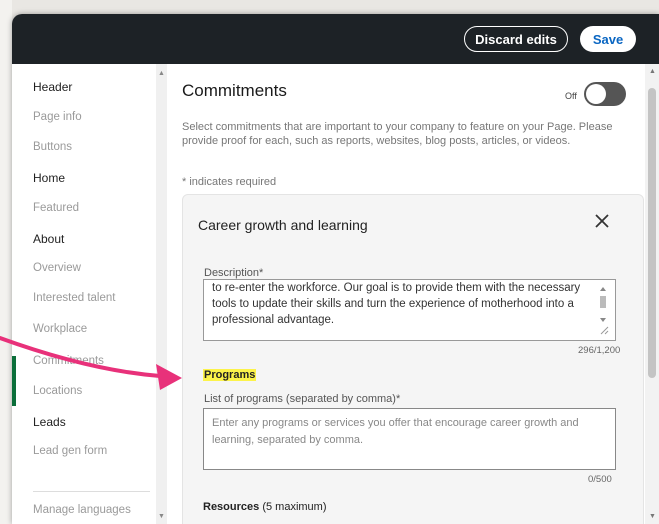  Describe the element at coordinates (74, 298) in the screenshot. I see `sidebar-item-interested-talent: Interested talent` at that location.